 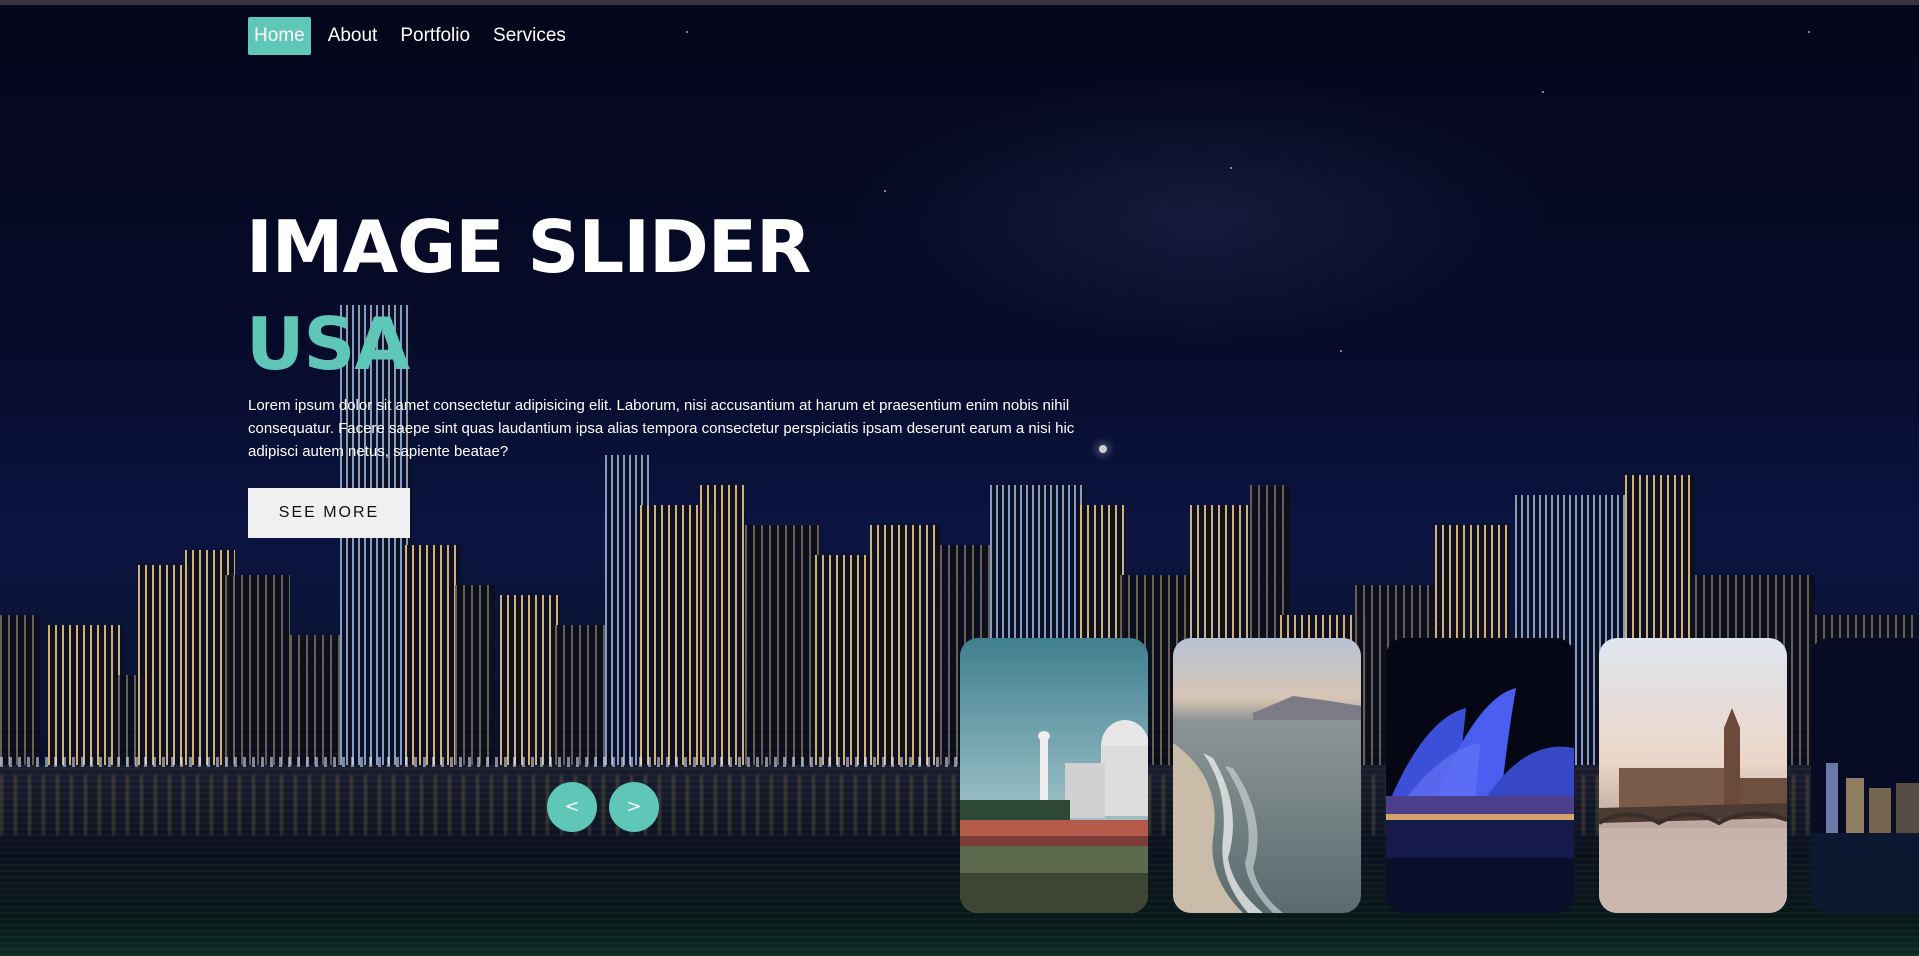 What do you see at coordinates (528, 247) in the screenshot?
I see `hero-title: IMAGE SLIDER` at bounding box center [528, 247].